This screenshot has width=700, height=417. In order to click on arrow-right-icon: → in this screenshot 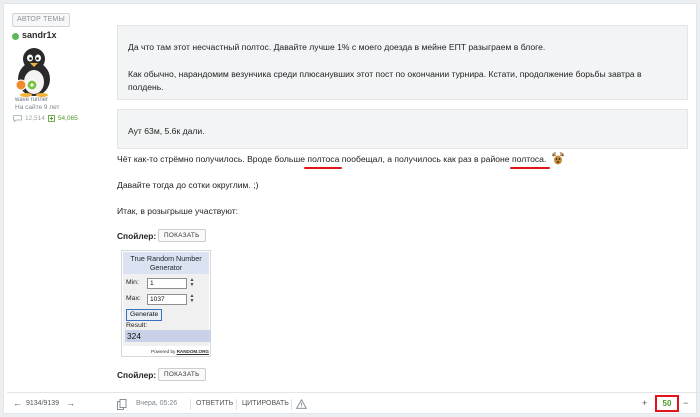, I will do `click(70, 403)`.